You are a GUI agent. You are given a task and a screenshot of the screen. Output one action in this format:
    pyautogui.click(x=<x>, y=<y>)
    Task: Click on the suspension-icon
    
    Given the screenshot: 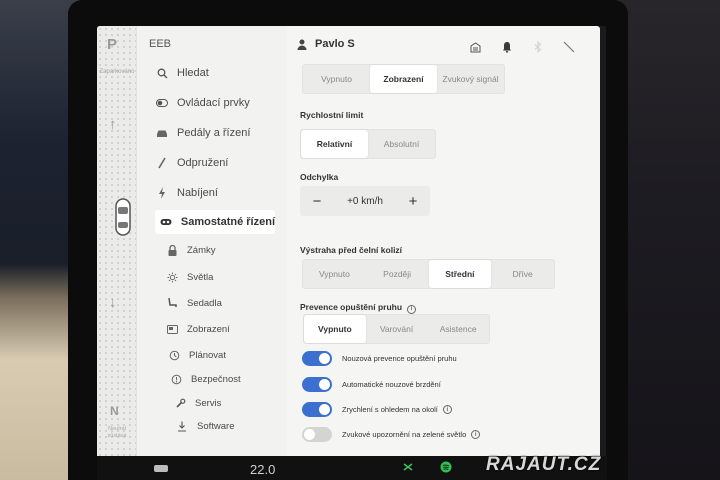 What is the action you would take?
    pyautogui.click(x=162, y=163)
    